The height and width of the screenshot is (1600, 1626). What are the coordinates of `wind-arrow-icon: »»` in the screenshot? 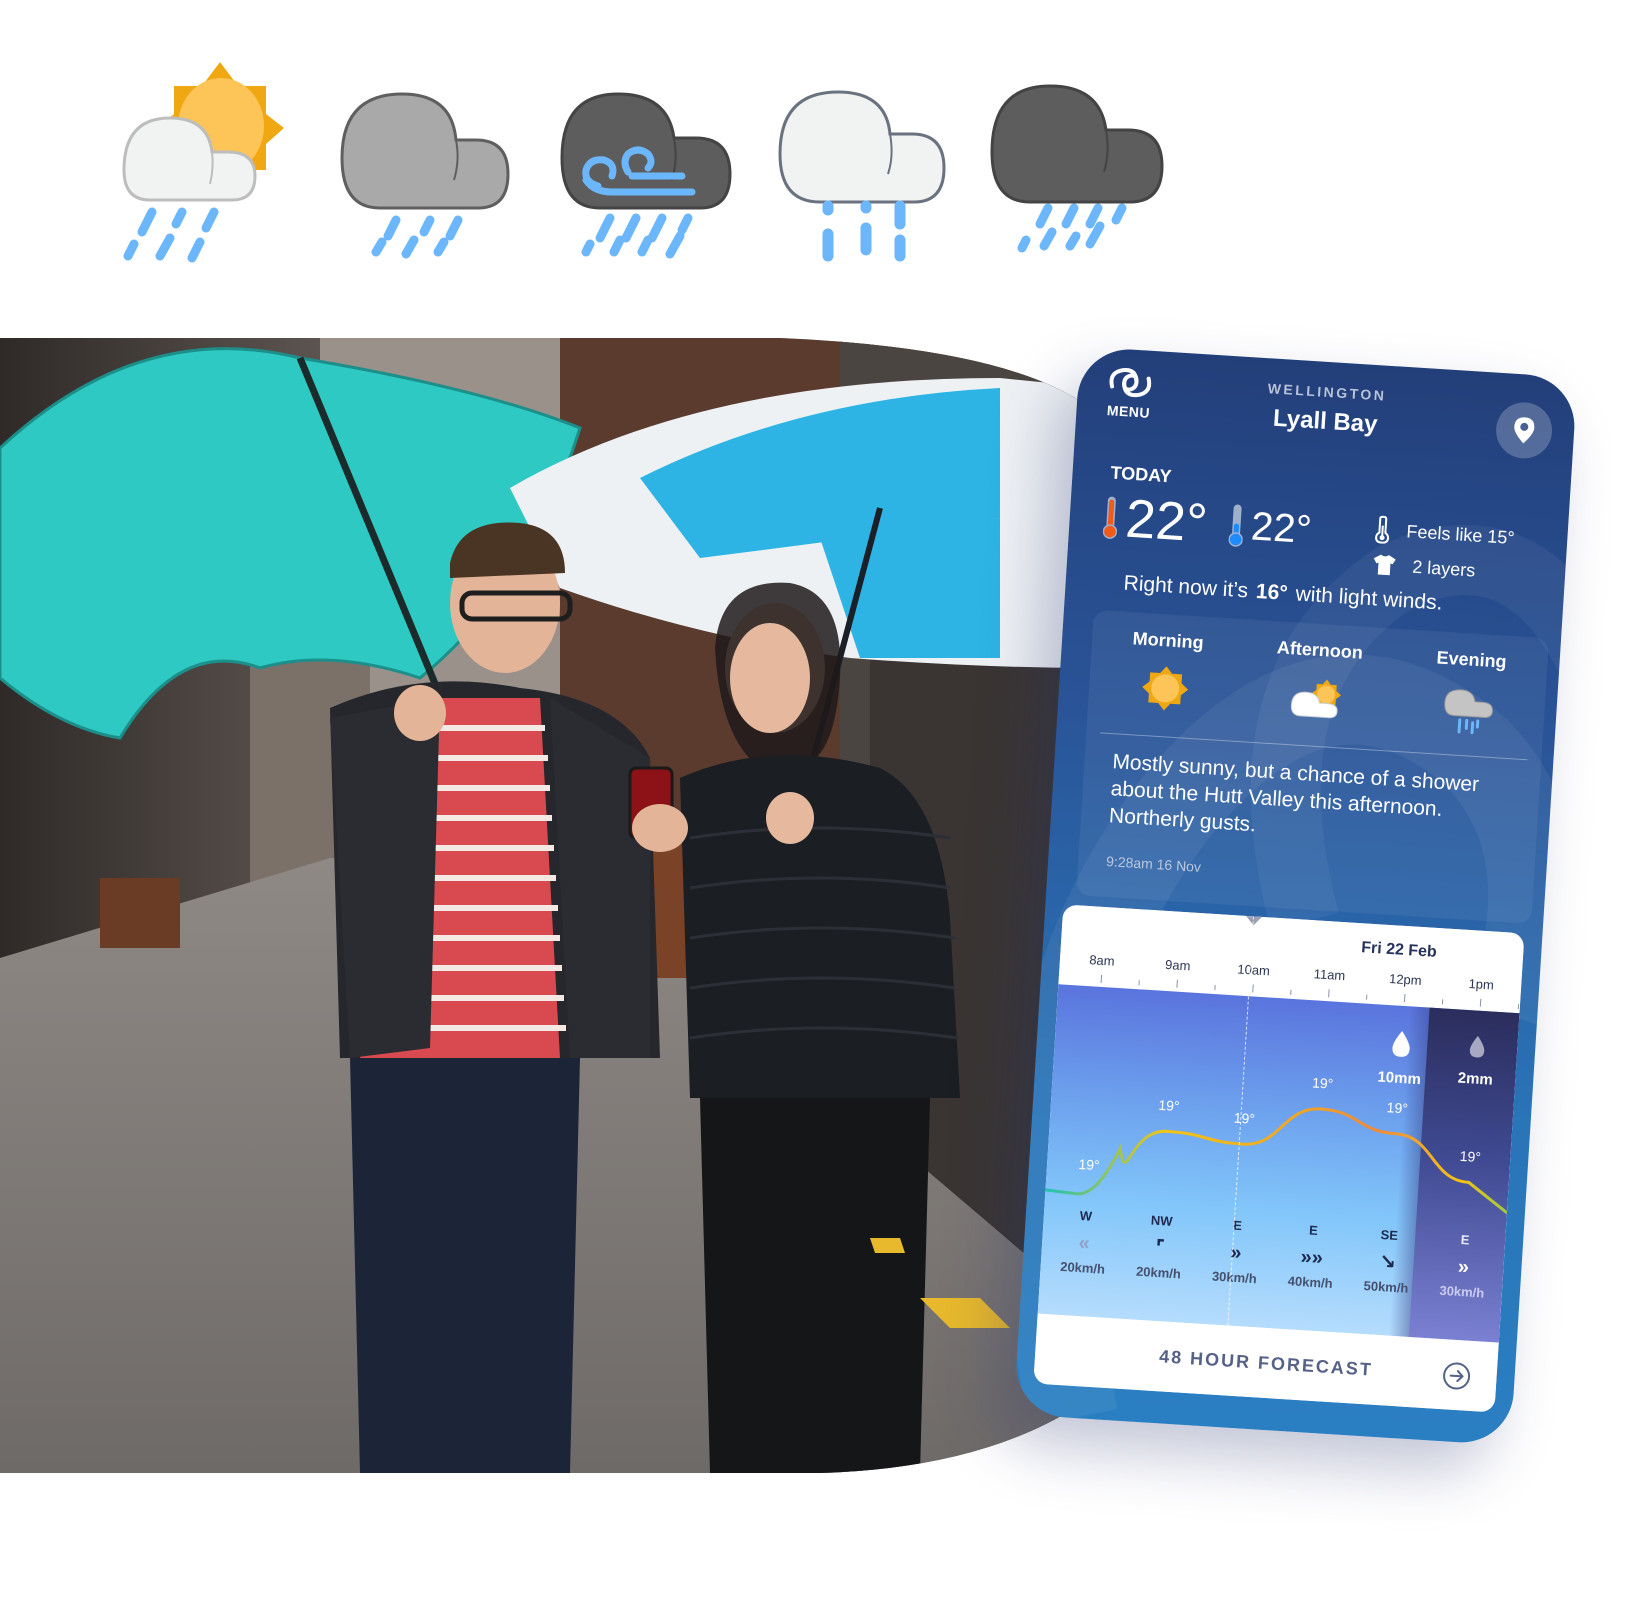 It's located at (1311, 1258).